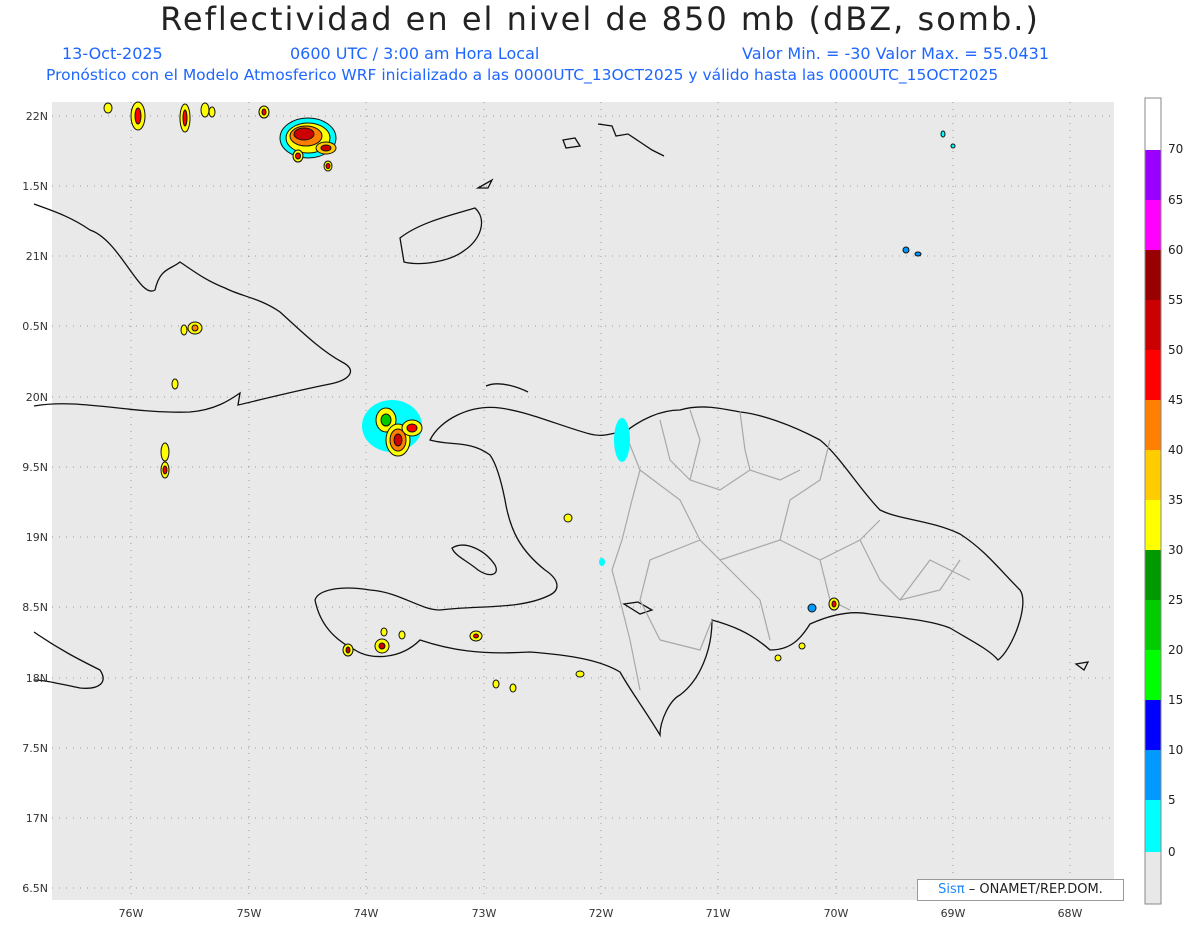 The height and width of the screenshot is (927, 1200). I want to click on lon-label-0: 76W, so click(131, 913).